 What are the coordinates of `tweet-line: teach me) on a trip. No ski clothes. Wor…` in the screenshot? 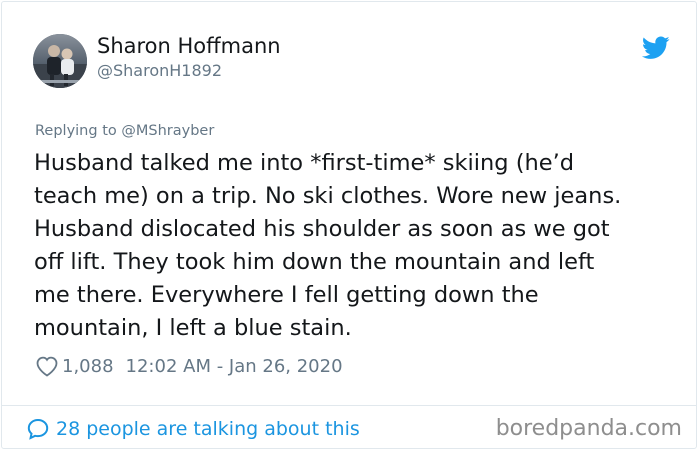 It's located at (328, 196).